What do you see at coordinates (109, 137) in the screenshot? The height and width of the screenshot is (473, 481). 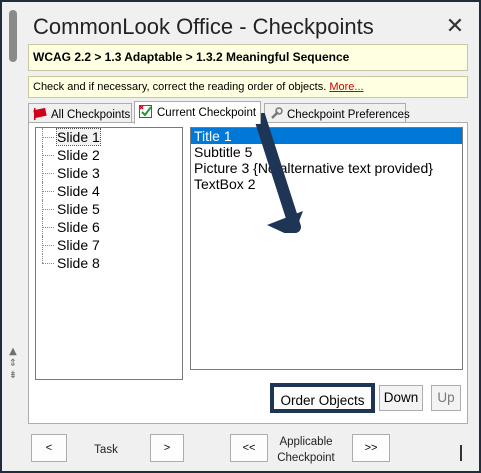 I see `slide-item: Slide 1` at bounding box center [109, 137].